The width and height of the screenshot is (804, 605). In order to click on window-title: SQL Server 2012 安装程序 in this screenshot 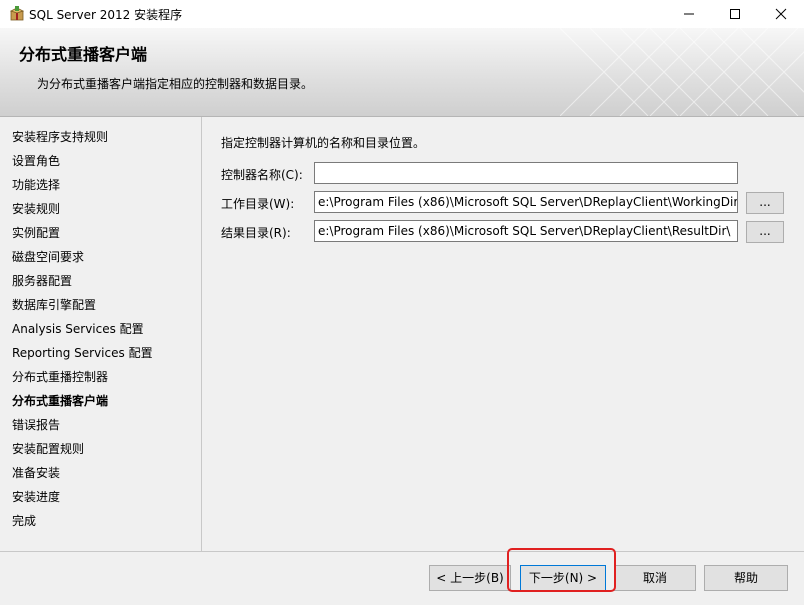, I will do `click(106, 15)`.